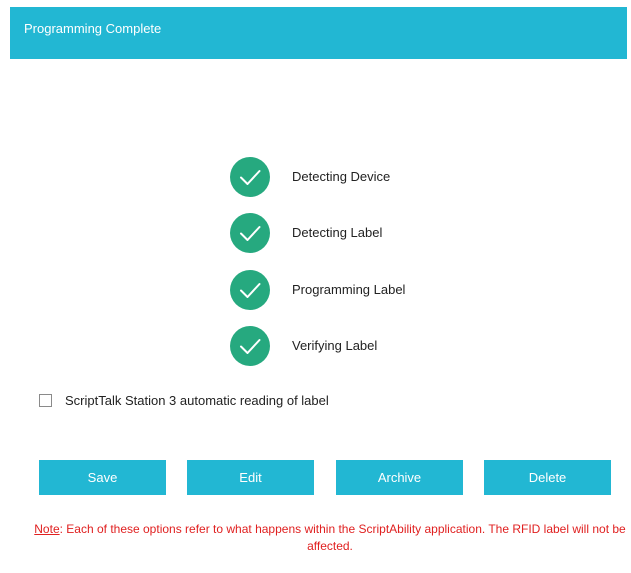  What do you see at coordinates (380, 346) in the screenshot?
I see `step-verifying-label: Verifying Label` at bounding box center [380, 346].